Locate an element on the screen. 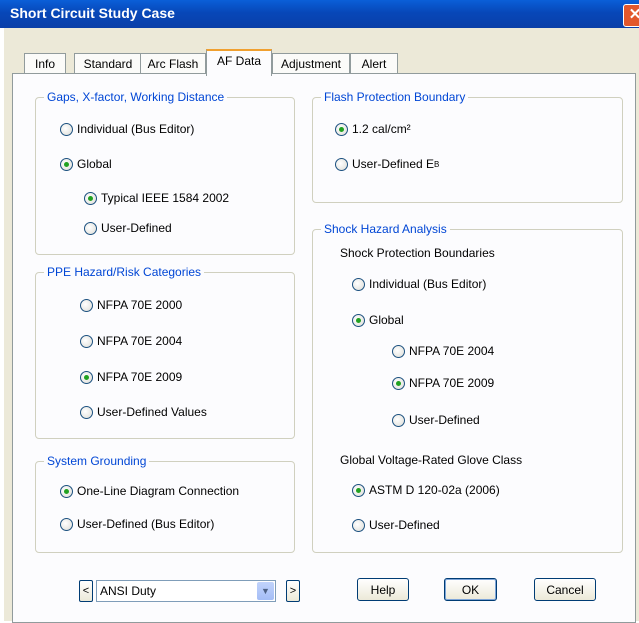 The image size is (639, 623). ppe-nfpa2004-radio: NFPA 70E 2004 is located at coordinates (131, 341).